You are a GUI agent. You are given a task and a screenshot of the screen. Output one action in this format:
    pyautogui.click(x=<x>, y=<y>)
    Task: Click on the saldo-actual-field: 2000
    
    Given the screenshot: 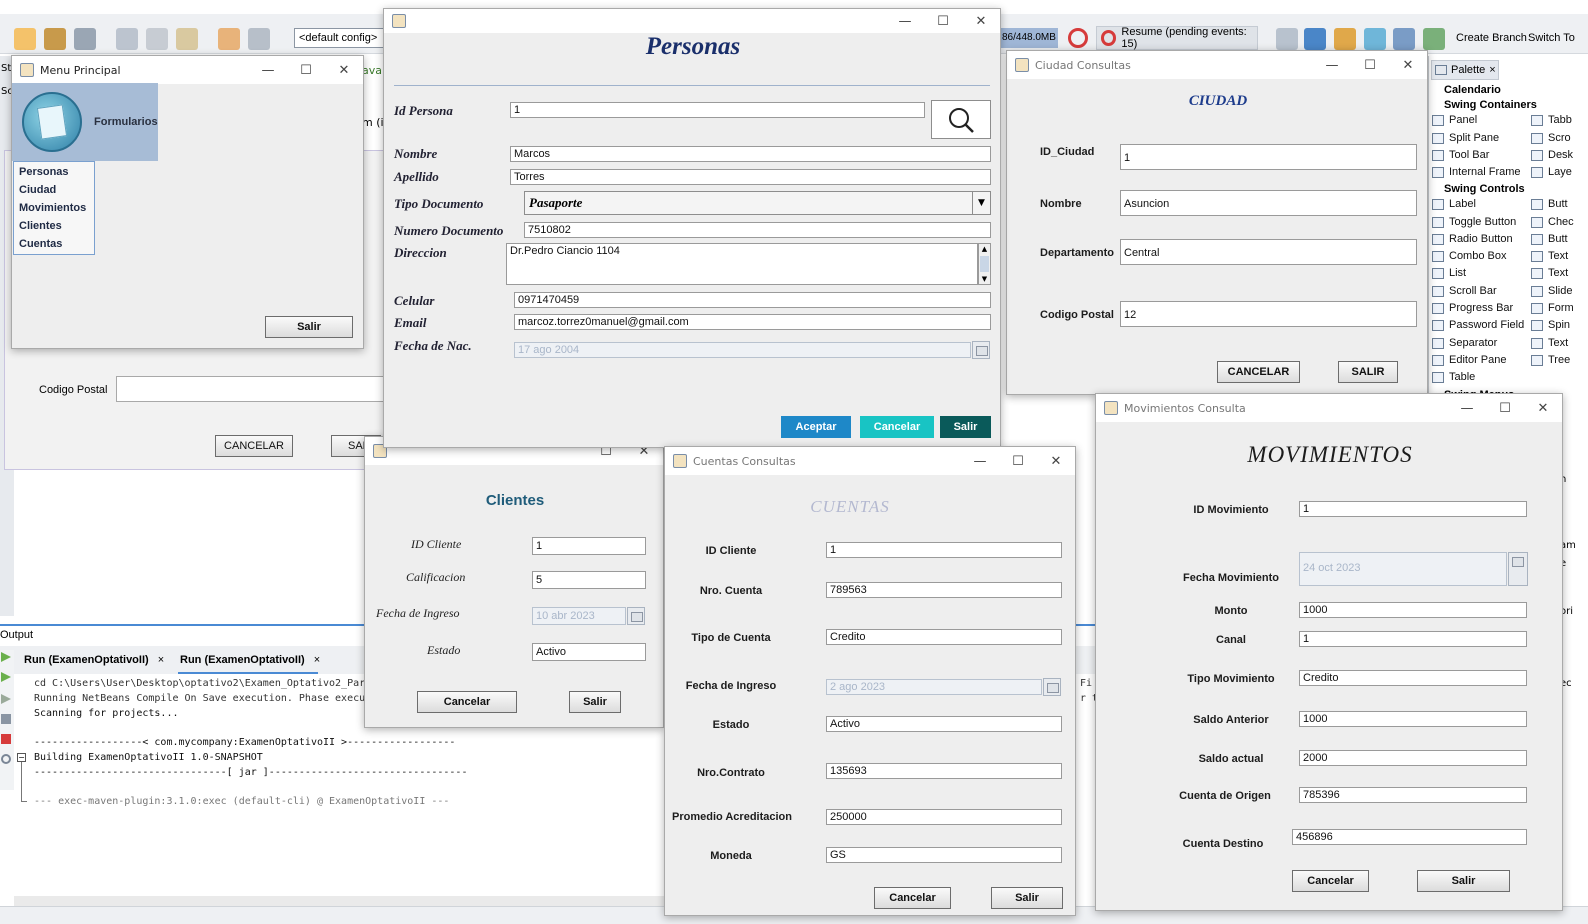 What is the action you would take?
    pyautogui.click(x=1413, y=758)
    